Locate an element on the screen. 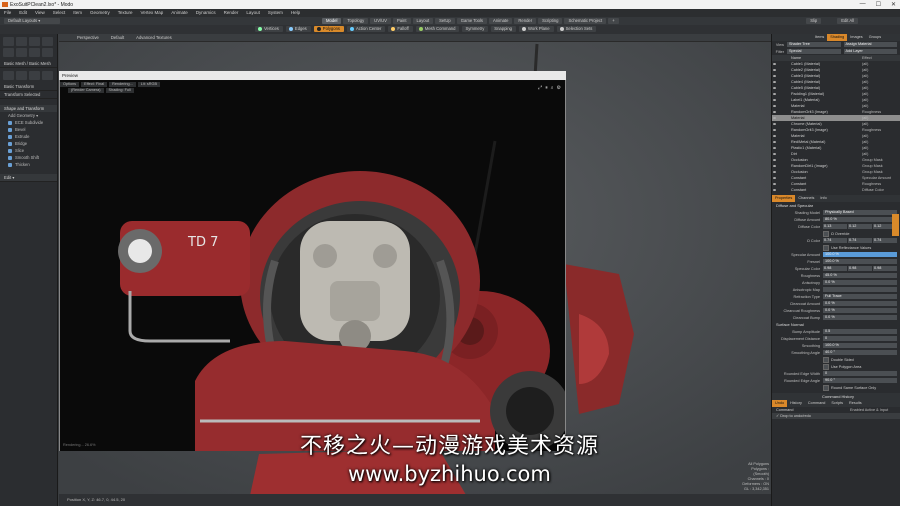  view-select: Shader Tree is located at coordinates (814, 44).